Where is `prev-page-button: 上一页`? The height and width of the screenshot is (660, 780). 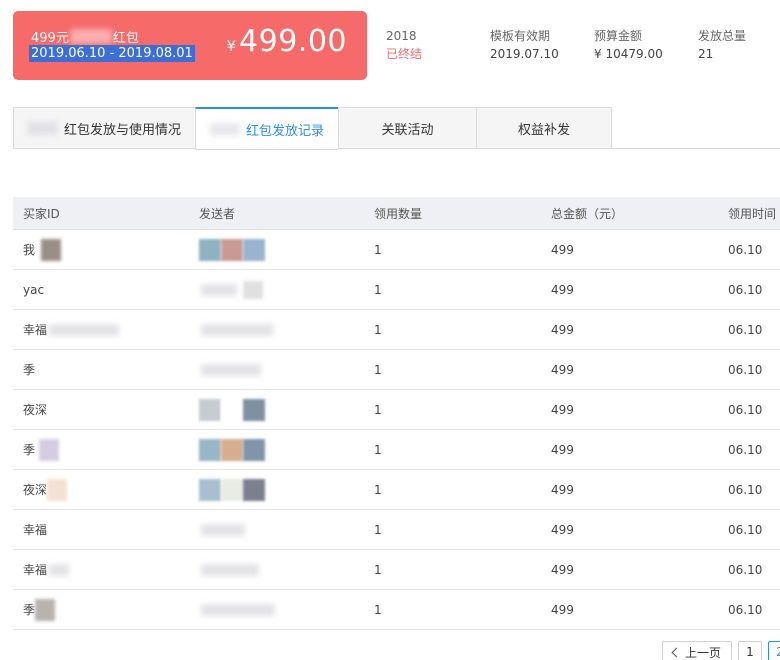 prev-page-button: 上一页 is located at coordinates (697, 650).